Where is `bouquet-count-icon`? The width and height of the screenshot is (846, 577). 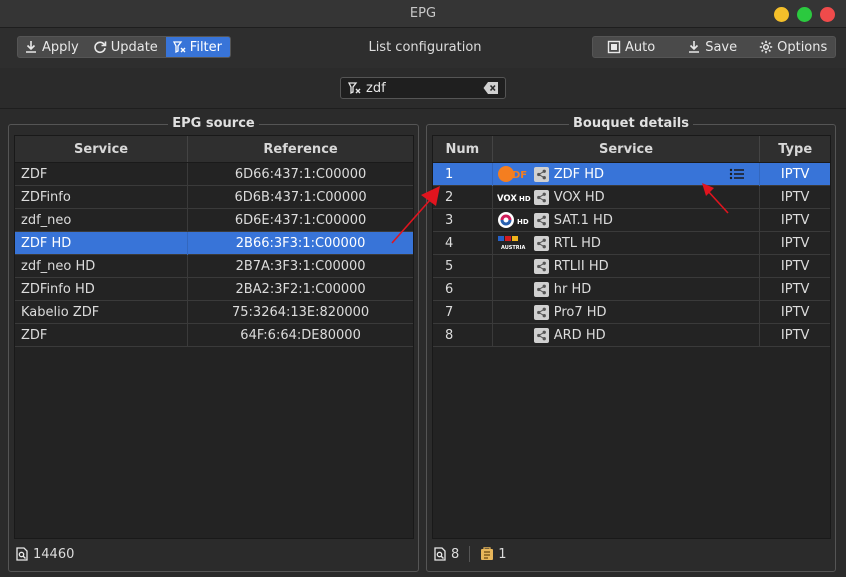
bouquet-count-icon is located at coordinates (487, 553).